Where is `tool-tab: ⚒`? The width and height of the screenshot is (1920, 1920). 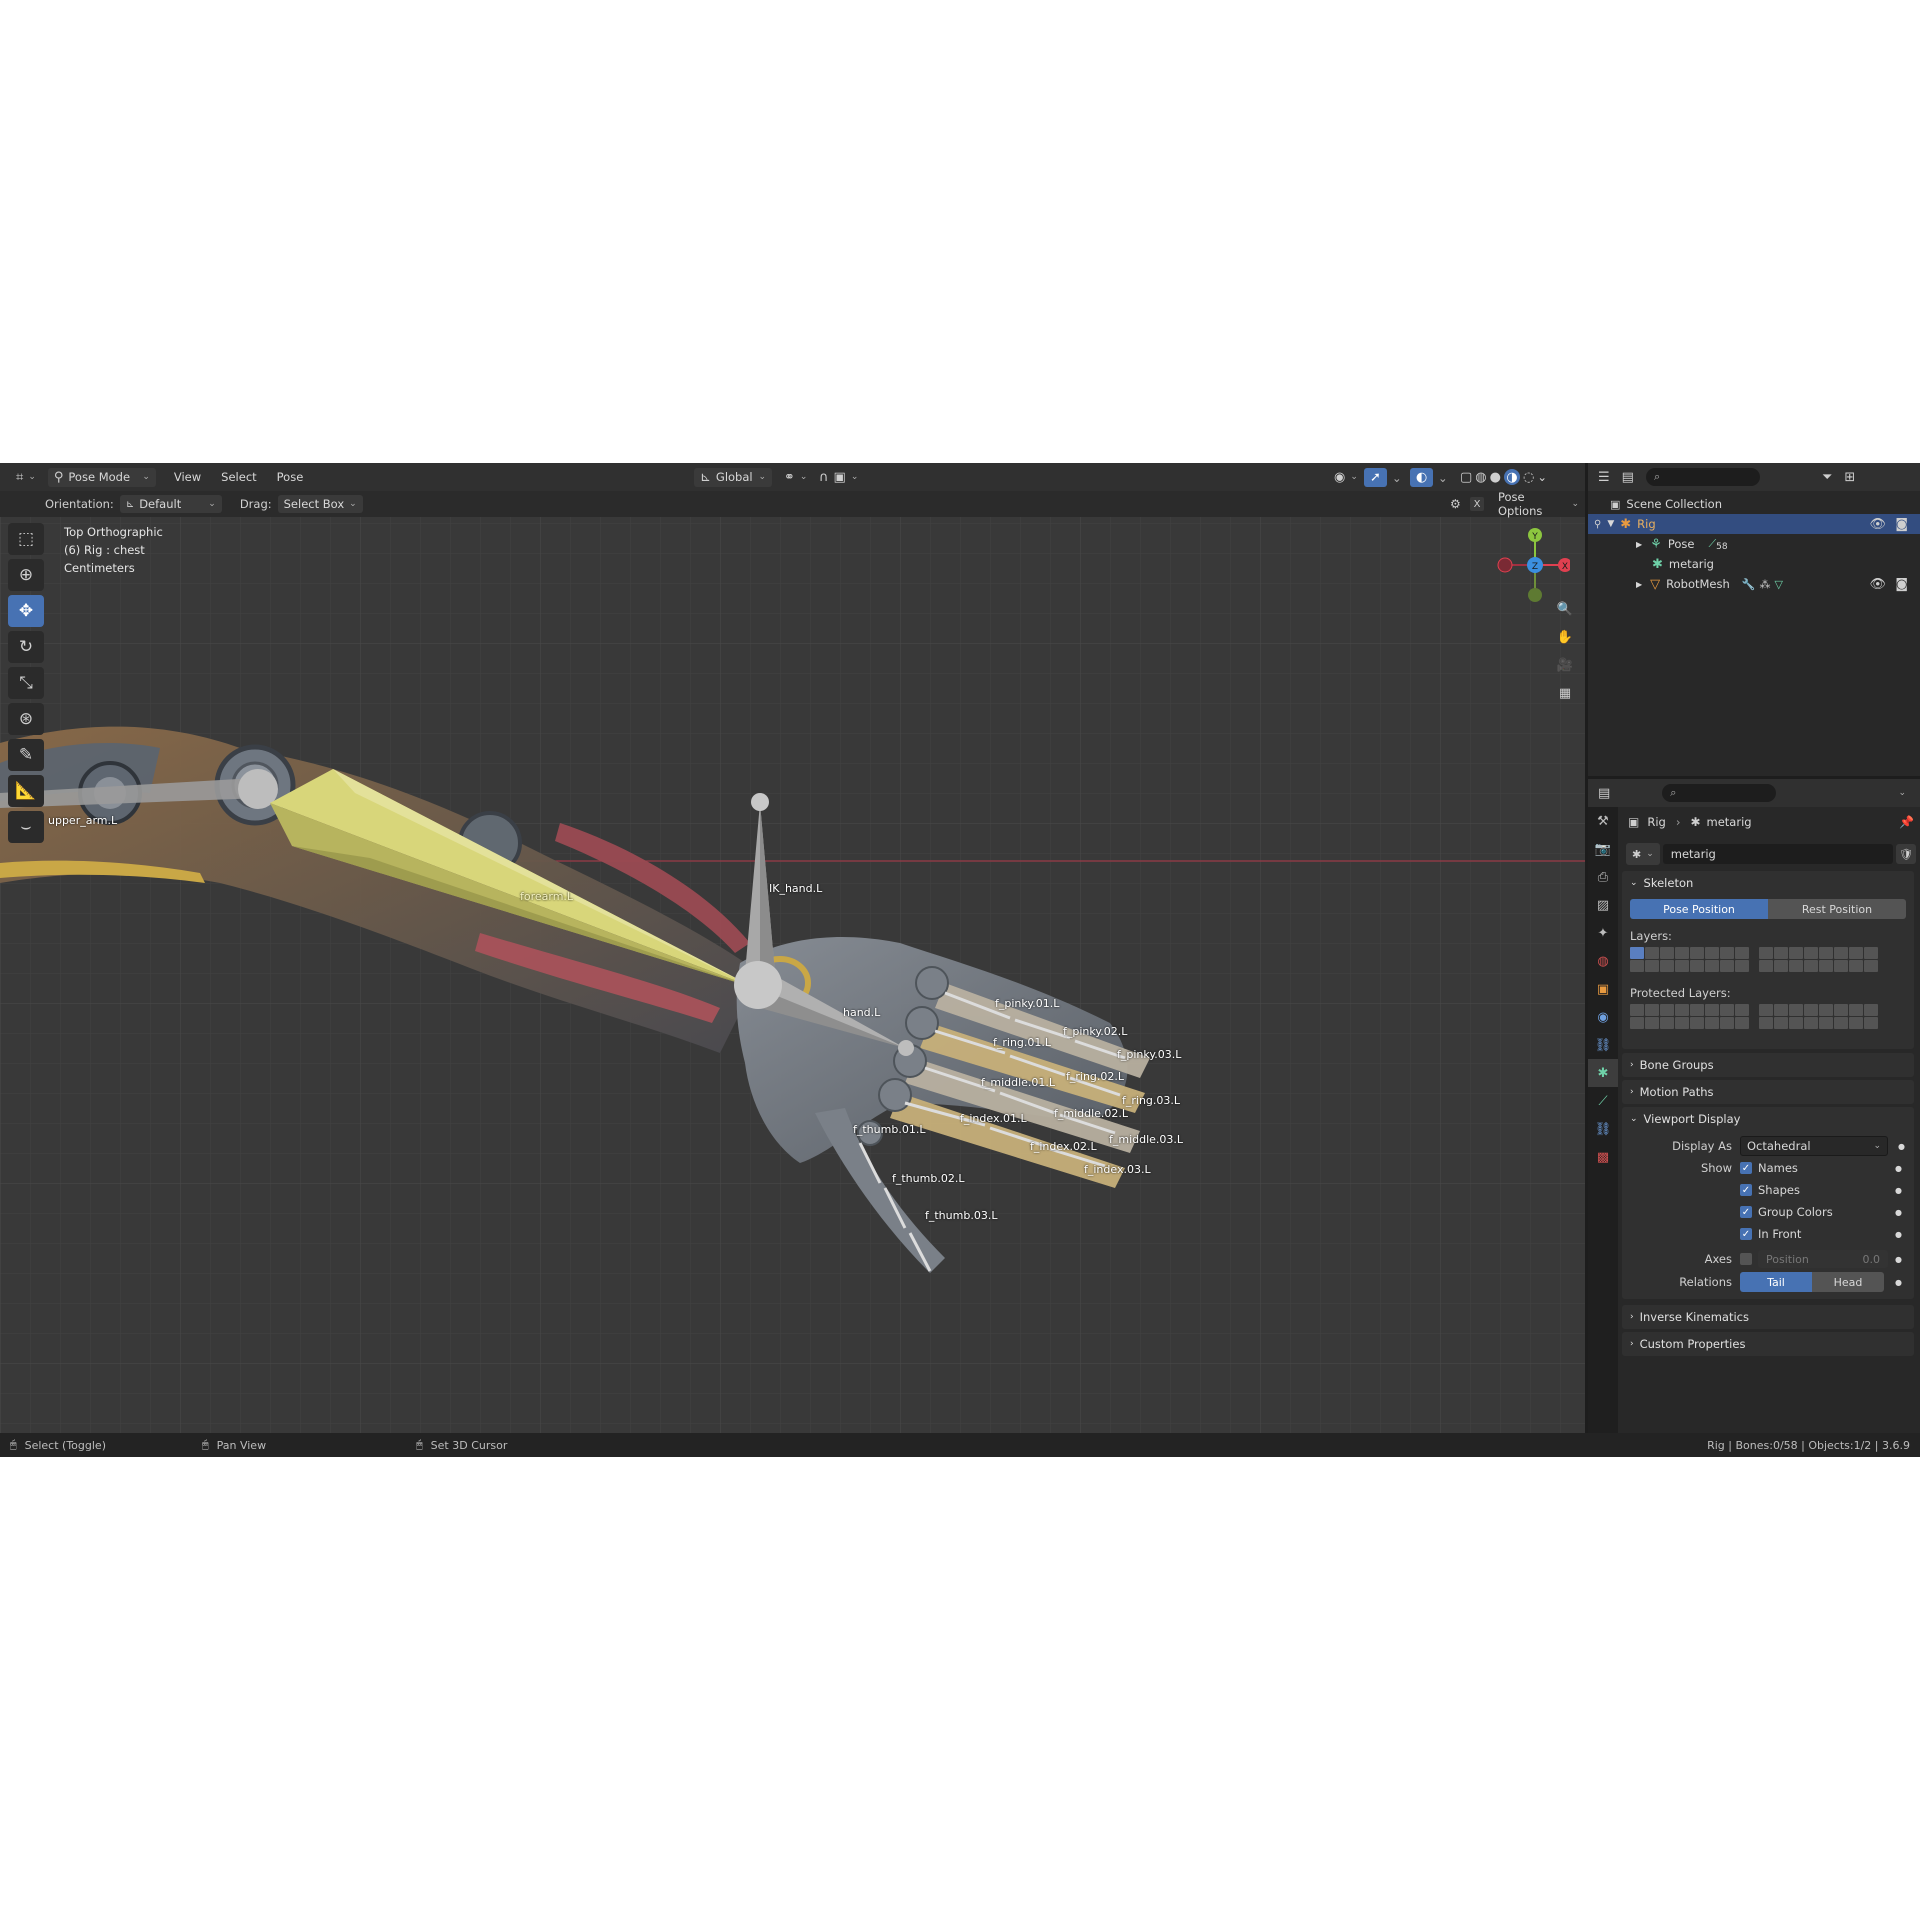 tool-tab: ⚒ is located at coordinates (1603, 821).